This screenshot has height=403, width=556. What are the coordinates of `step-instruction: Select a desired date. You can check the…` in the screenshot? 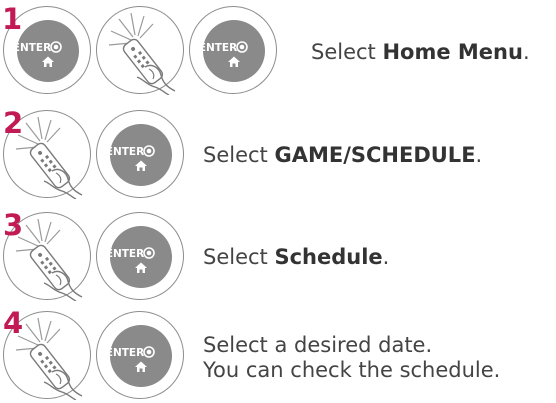 It's located at (352, 357).